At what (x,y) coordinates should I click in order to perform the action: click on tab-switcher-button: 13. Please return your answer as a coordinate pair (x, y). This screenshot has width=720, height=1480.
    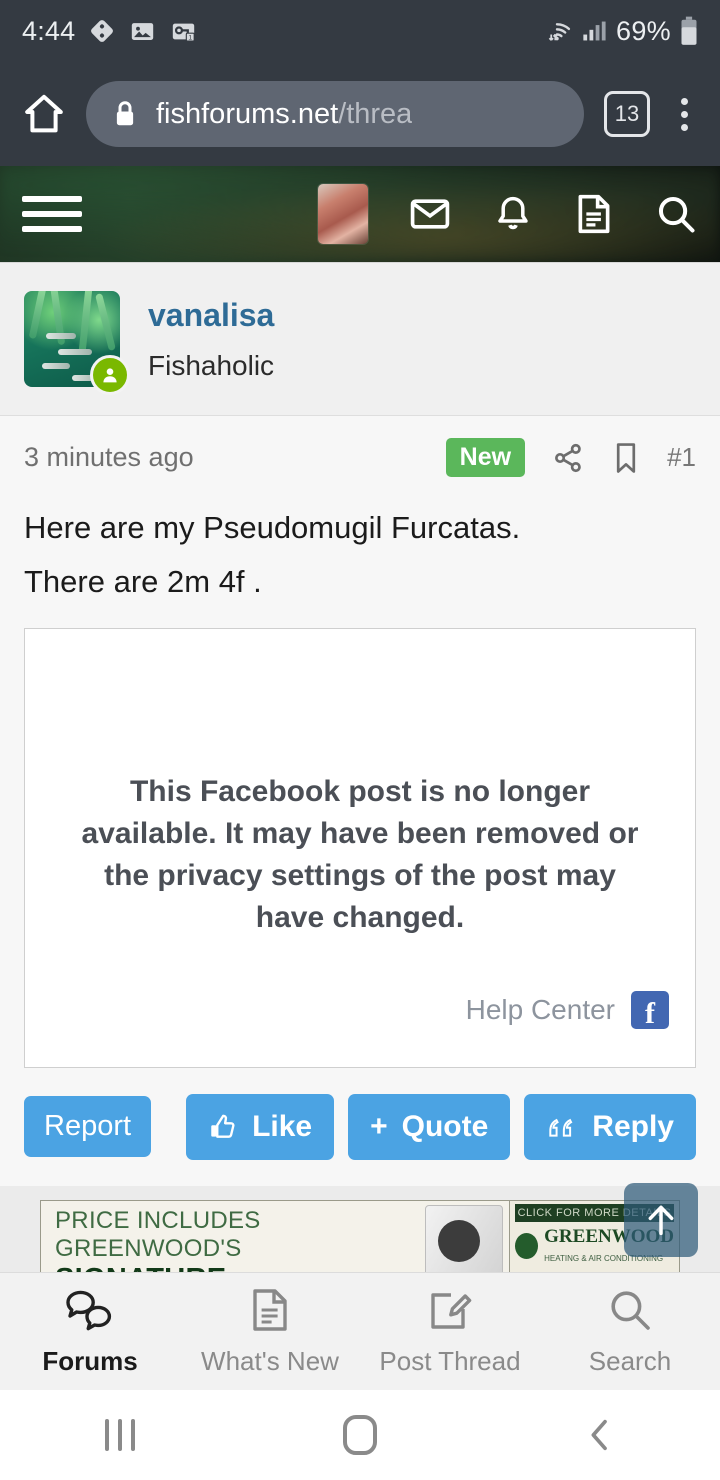
    Looking at the image, I should click on (627, 114).